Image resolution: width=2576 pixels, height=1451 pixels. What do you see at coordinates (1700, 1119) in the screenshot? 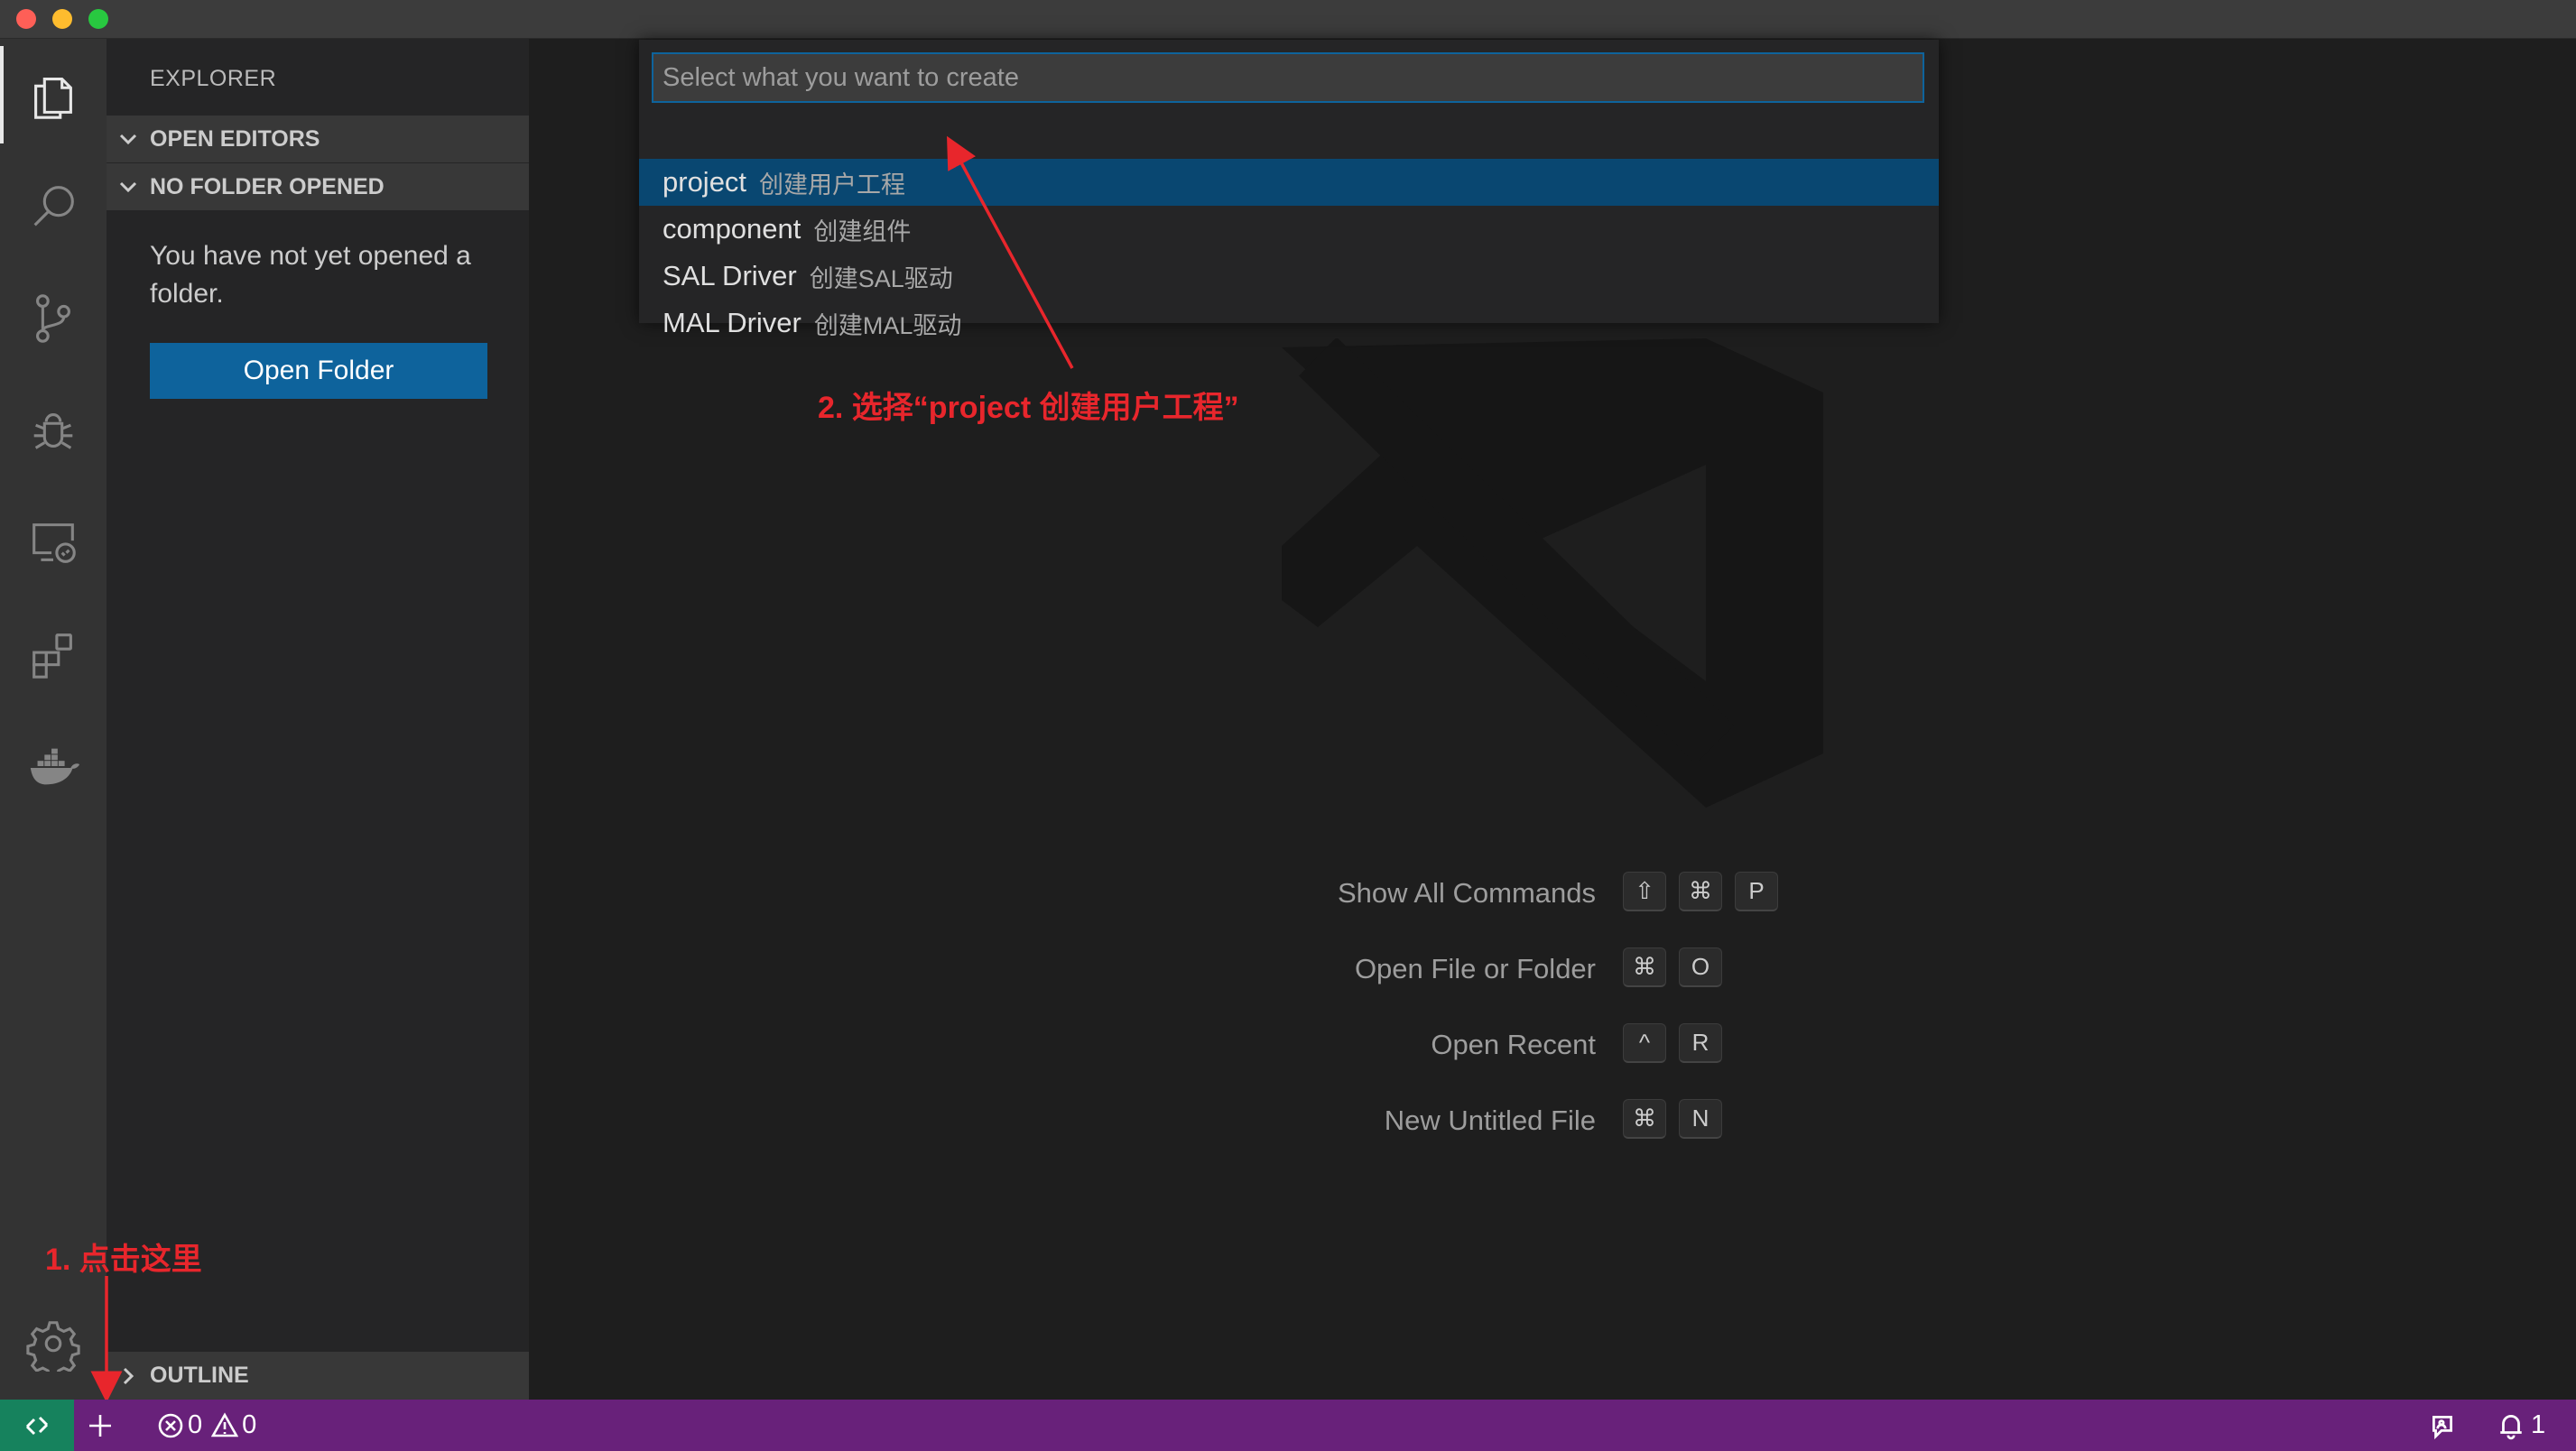
I see `key-cap: N` at bounding box center [1700, 1119].